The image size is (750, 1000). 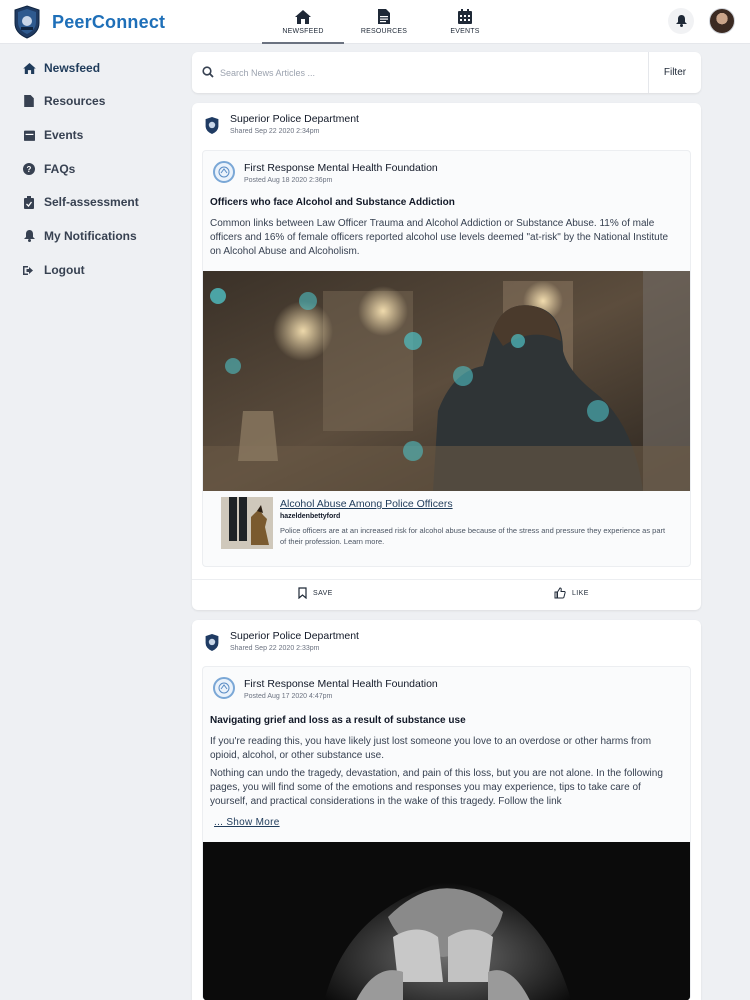 I want to click on top-navigation: NEWSFEED RESOURCES EVENTS, so click(x=384, y=22).